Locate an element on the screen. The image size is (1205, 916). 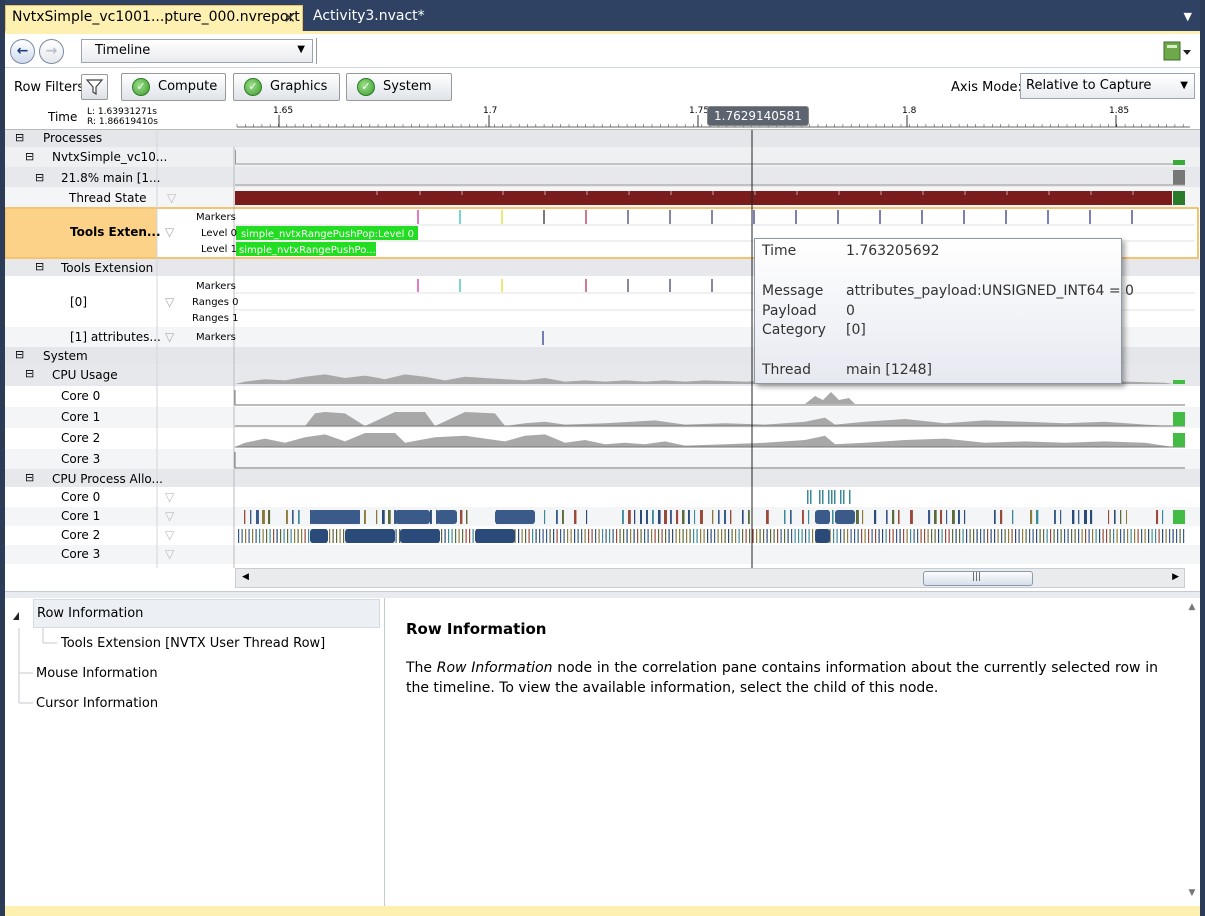
compute-filter-label: Compute is located at coordinates (188, 86).